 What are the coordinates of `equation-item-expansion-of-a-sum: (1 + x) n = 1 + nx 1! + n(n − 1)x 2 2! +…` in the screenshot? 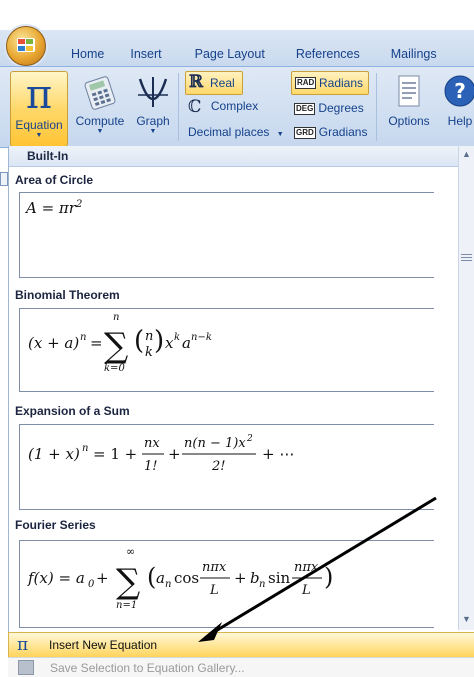 It's located at (226, 467).